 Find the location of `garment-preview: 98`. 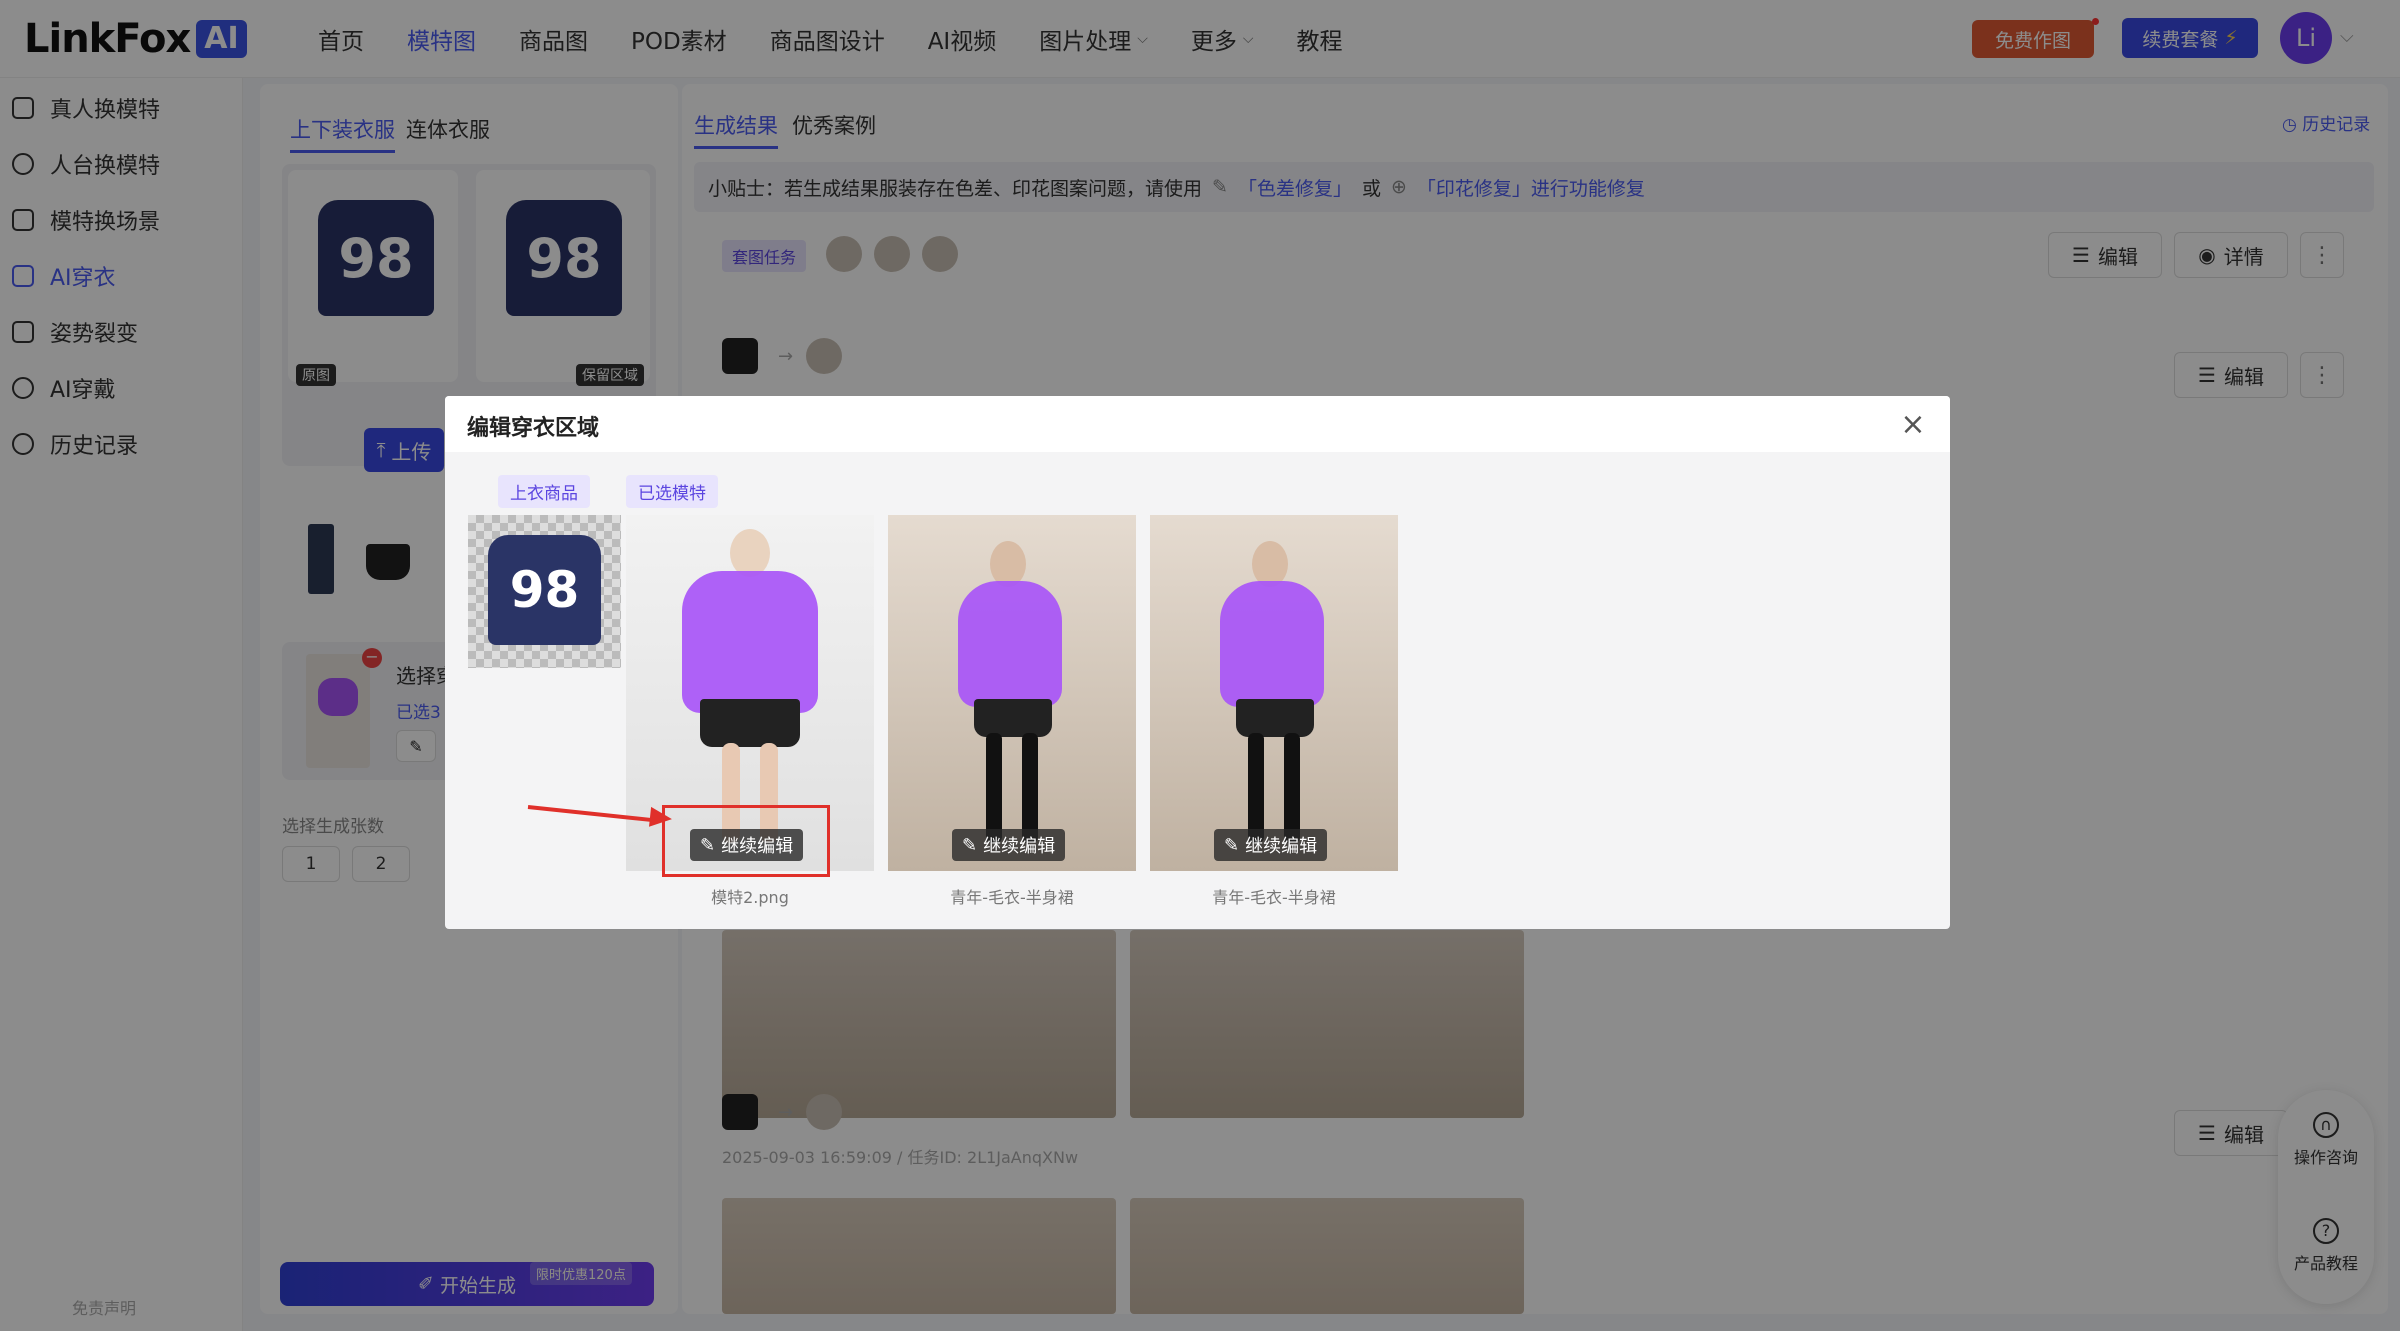

garment-preview: 98 is located at coordinates (544, 591).